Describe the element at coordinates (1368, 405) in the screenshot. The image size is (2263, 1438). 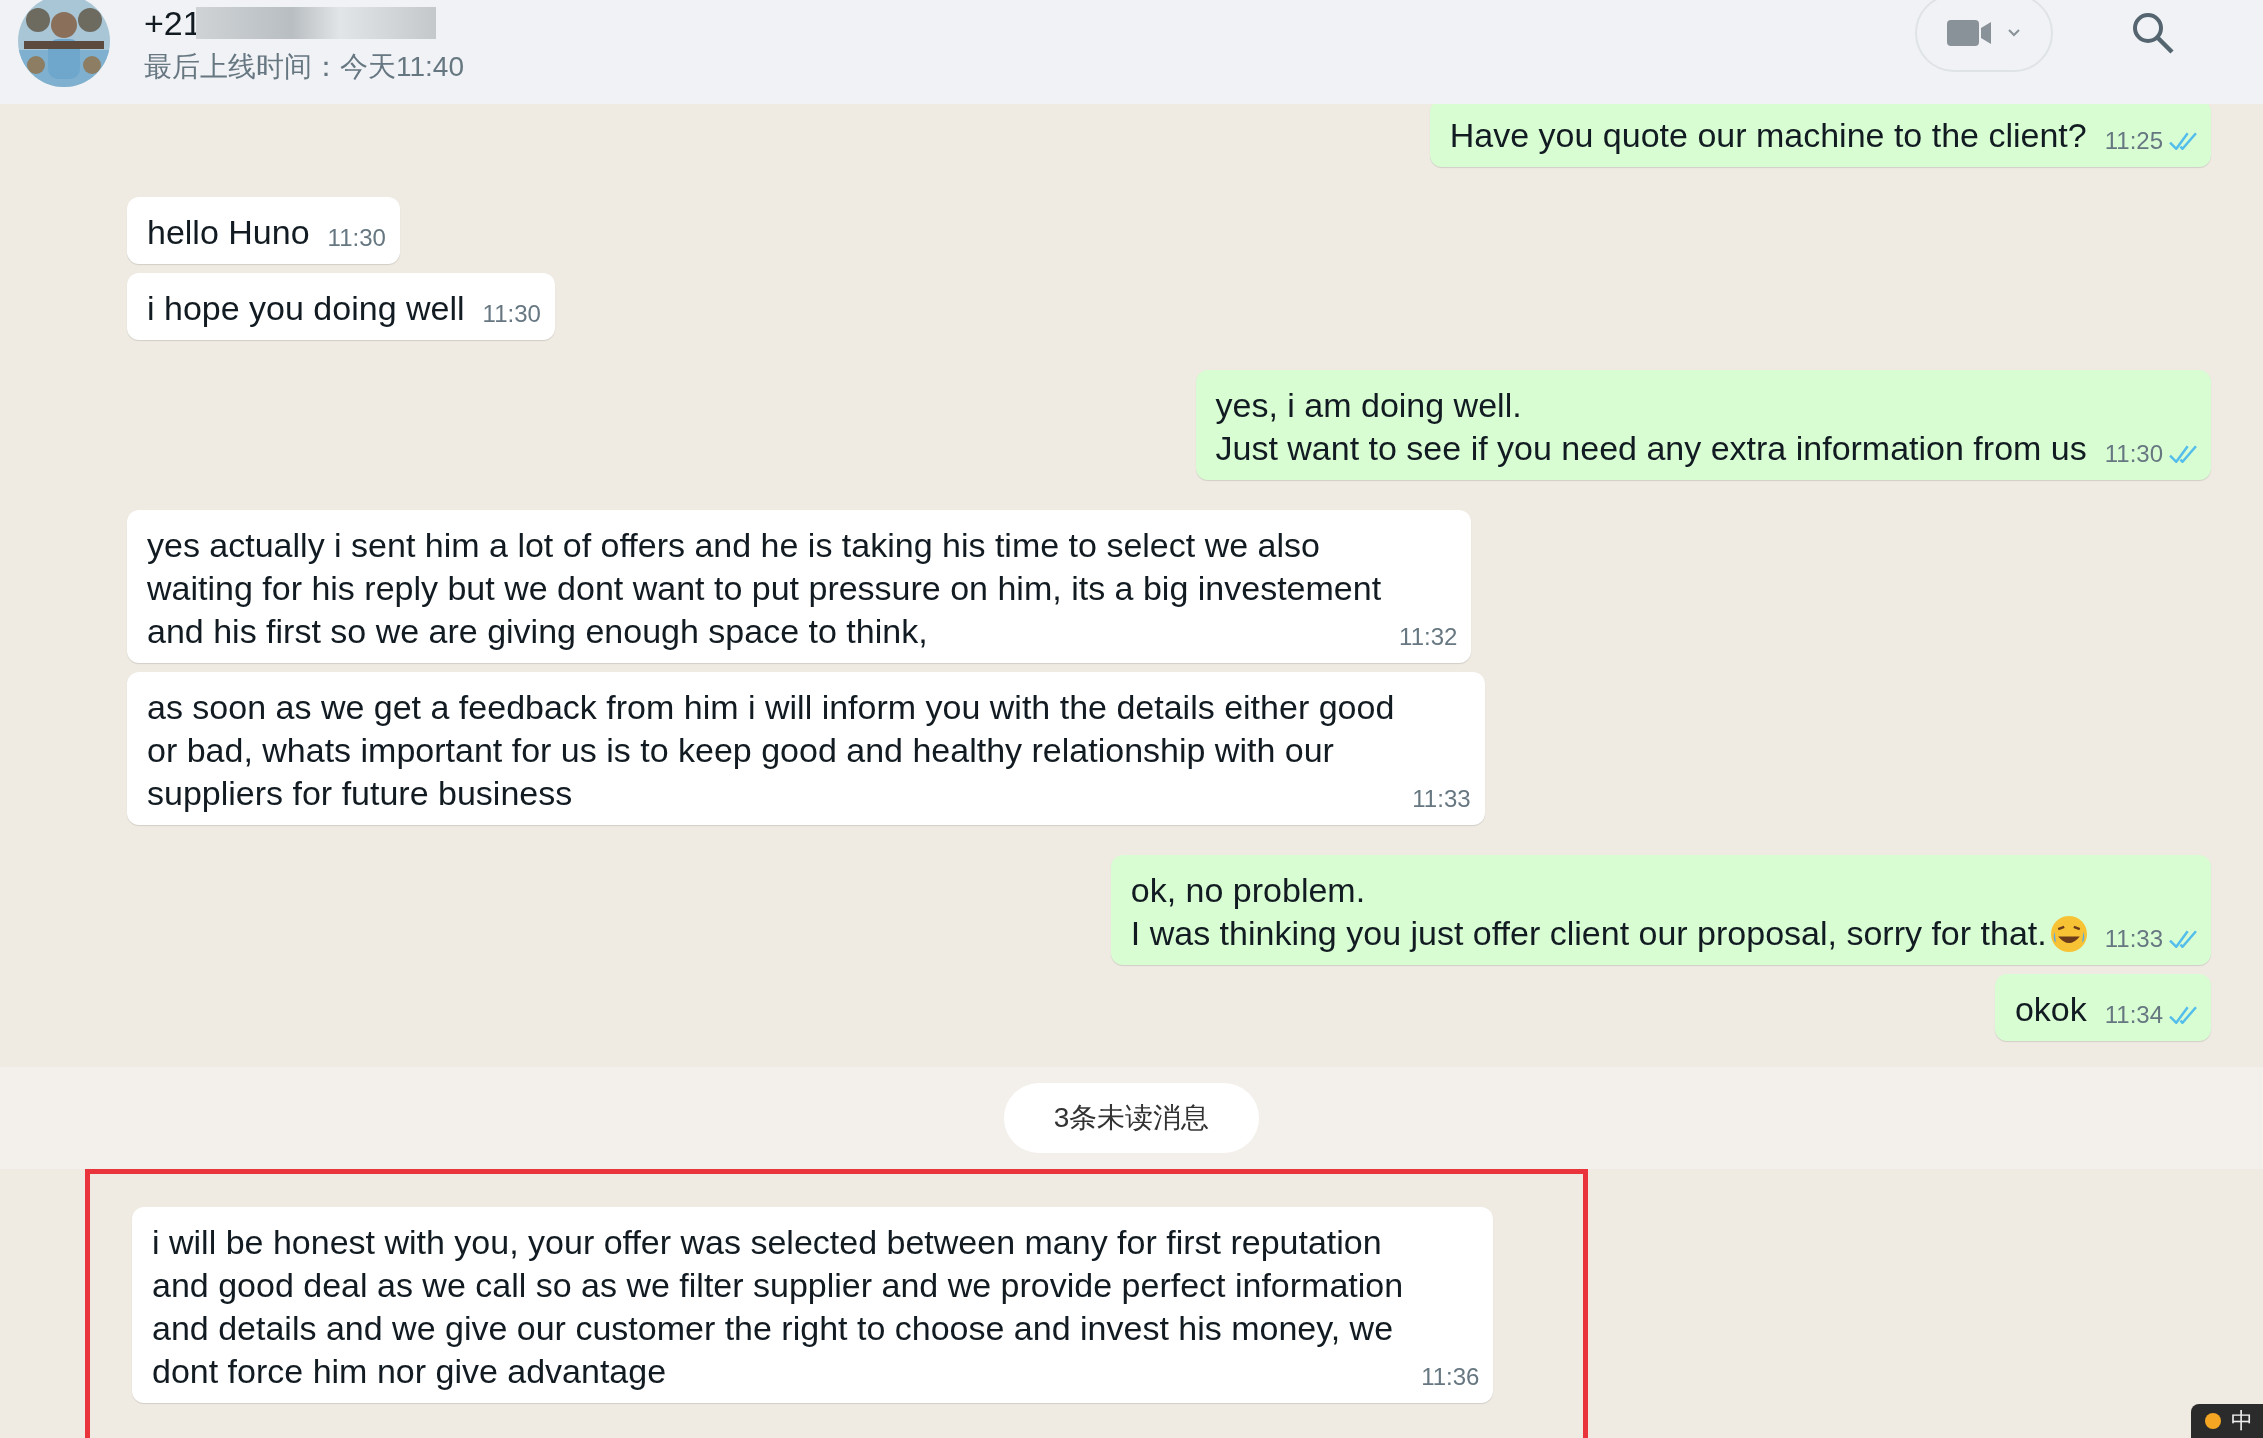
I see `message-text: yes, i am doing well.` at that location.